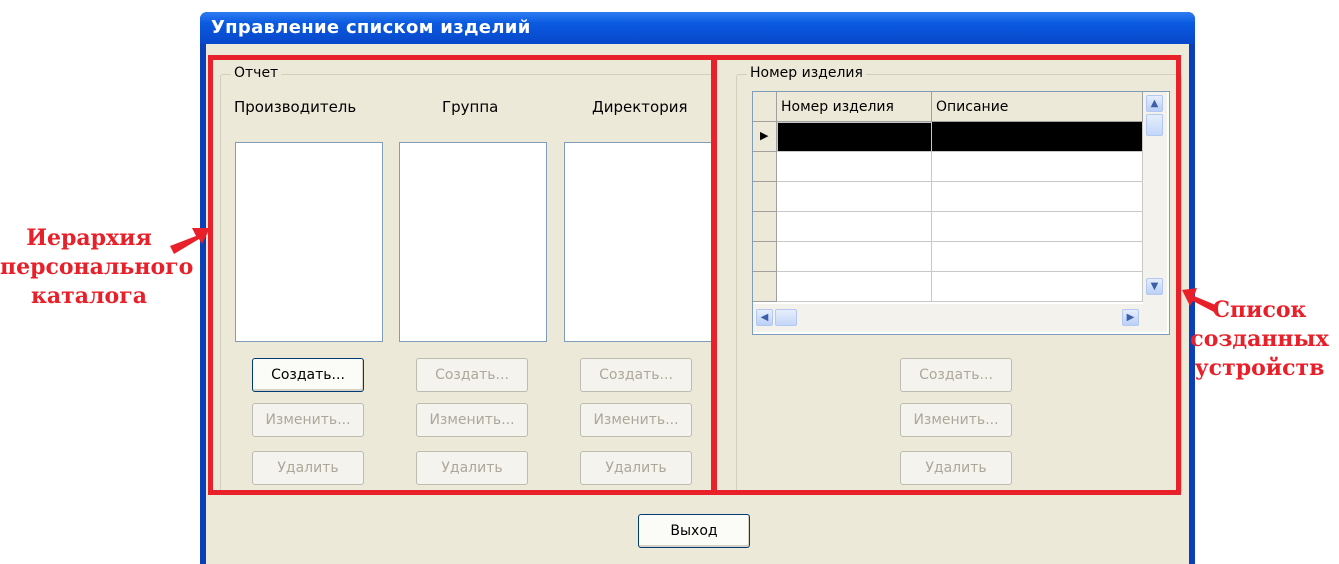 This screenshot has height=564, width=1339. I want to click on annotation-left-arrow-icon, so click(190, 241).